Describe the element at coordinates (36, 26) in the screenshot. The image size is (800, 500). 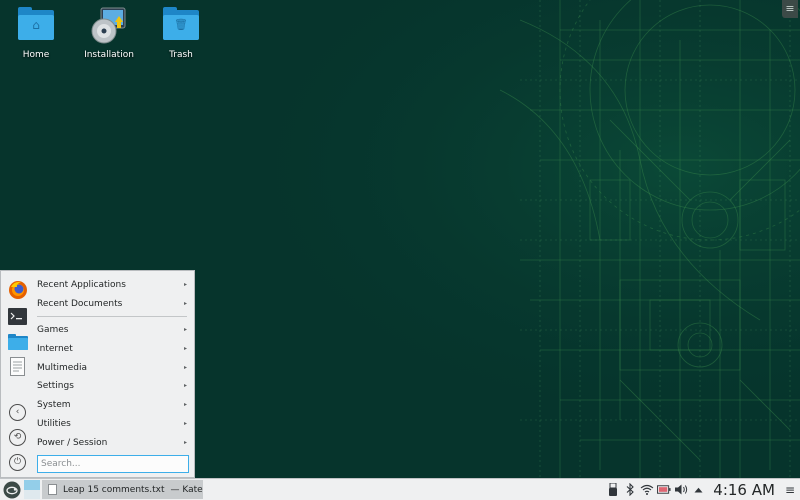
I see `folder-home-icon: ⌂` at that location.